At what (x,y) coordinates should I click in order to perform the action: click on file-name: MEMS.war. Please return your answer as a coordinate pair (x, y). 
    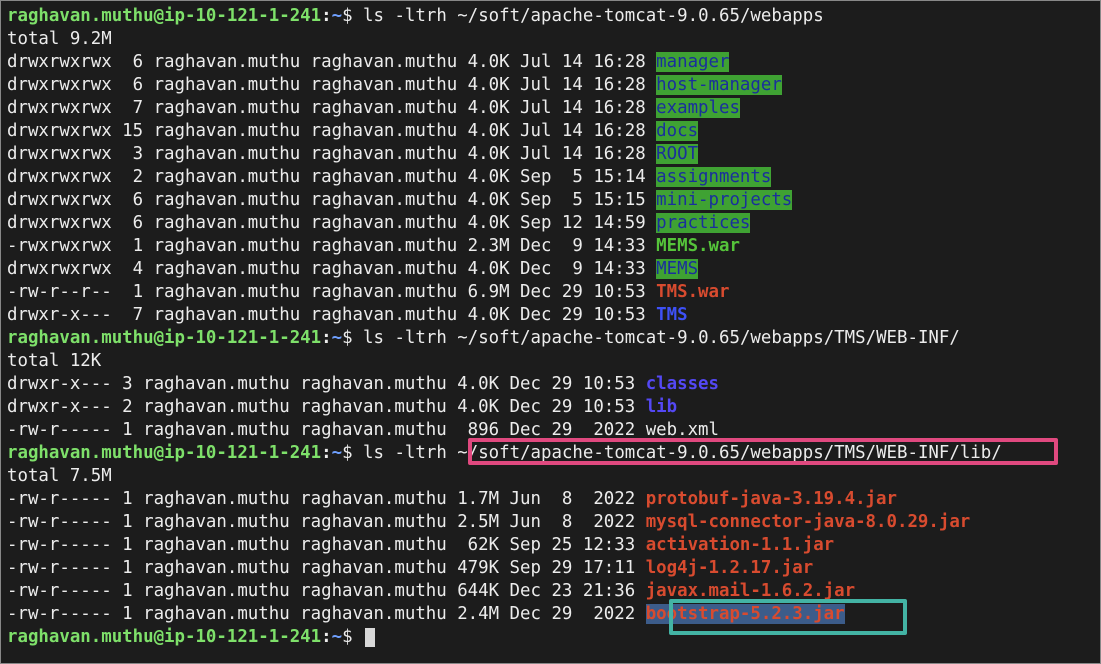
    Looking at the image, I should click on (698, 246).